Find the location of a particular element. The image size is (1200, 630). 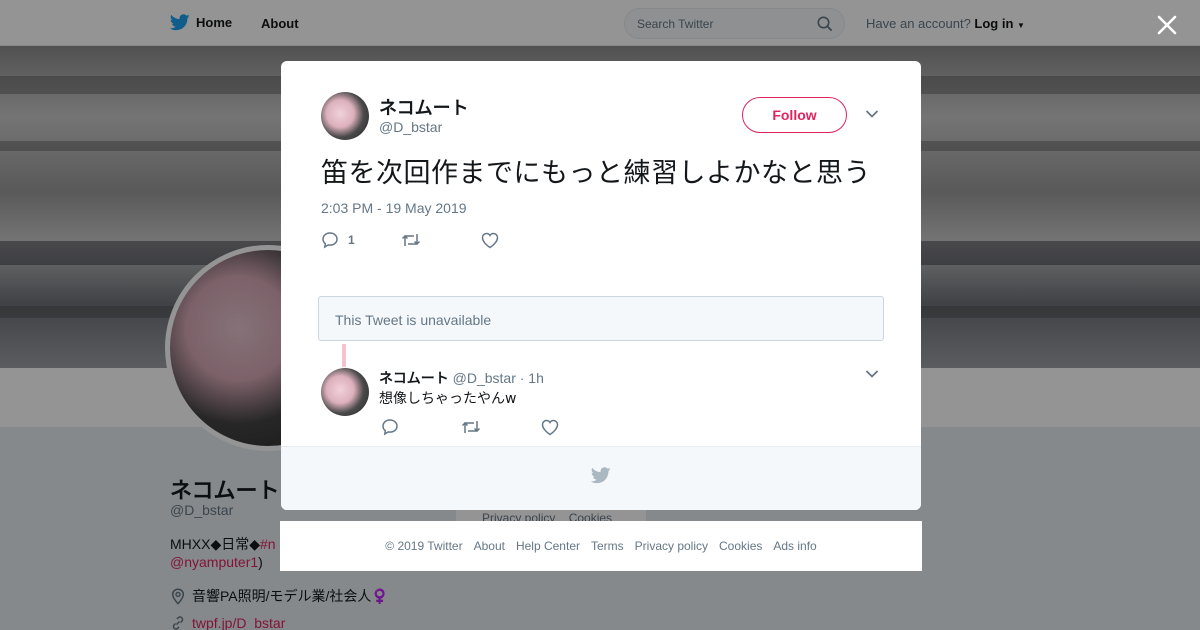

footer-privacy-link: Privacy policy is located at coordinates (671, 546).